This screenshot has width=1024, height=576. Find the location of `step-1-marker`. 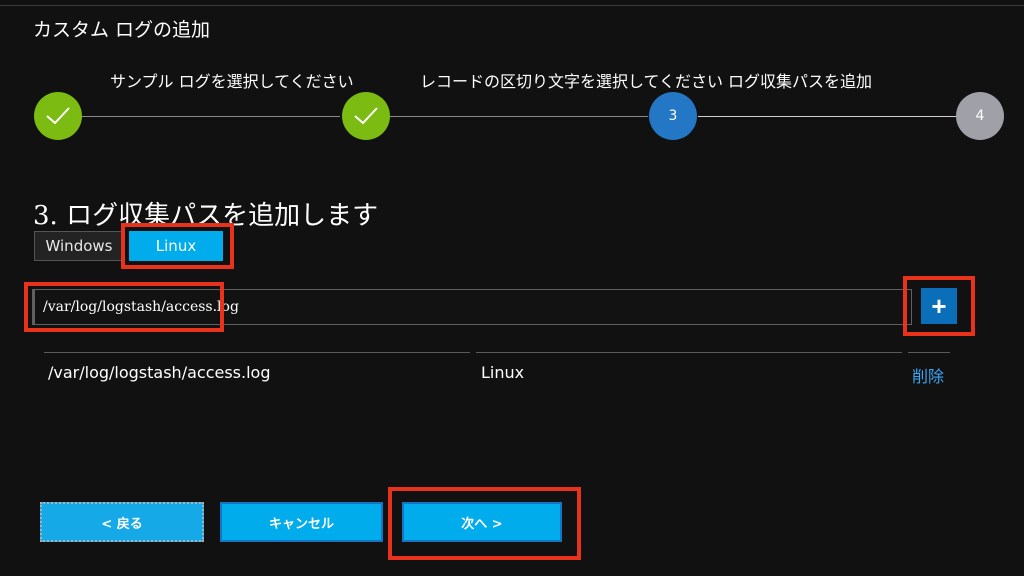

step-1-marker is located at coordinates (58, 116).